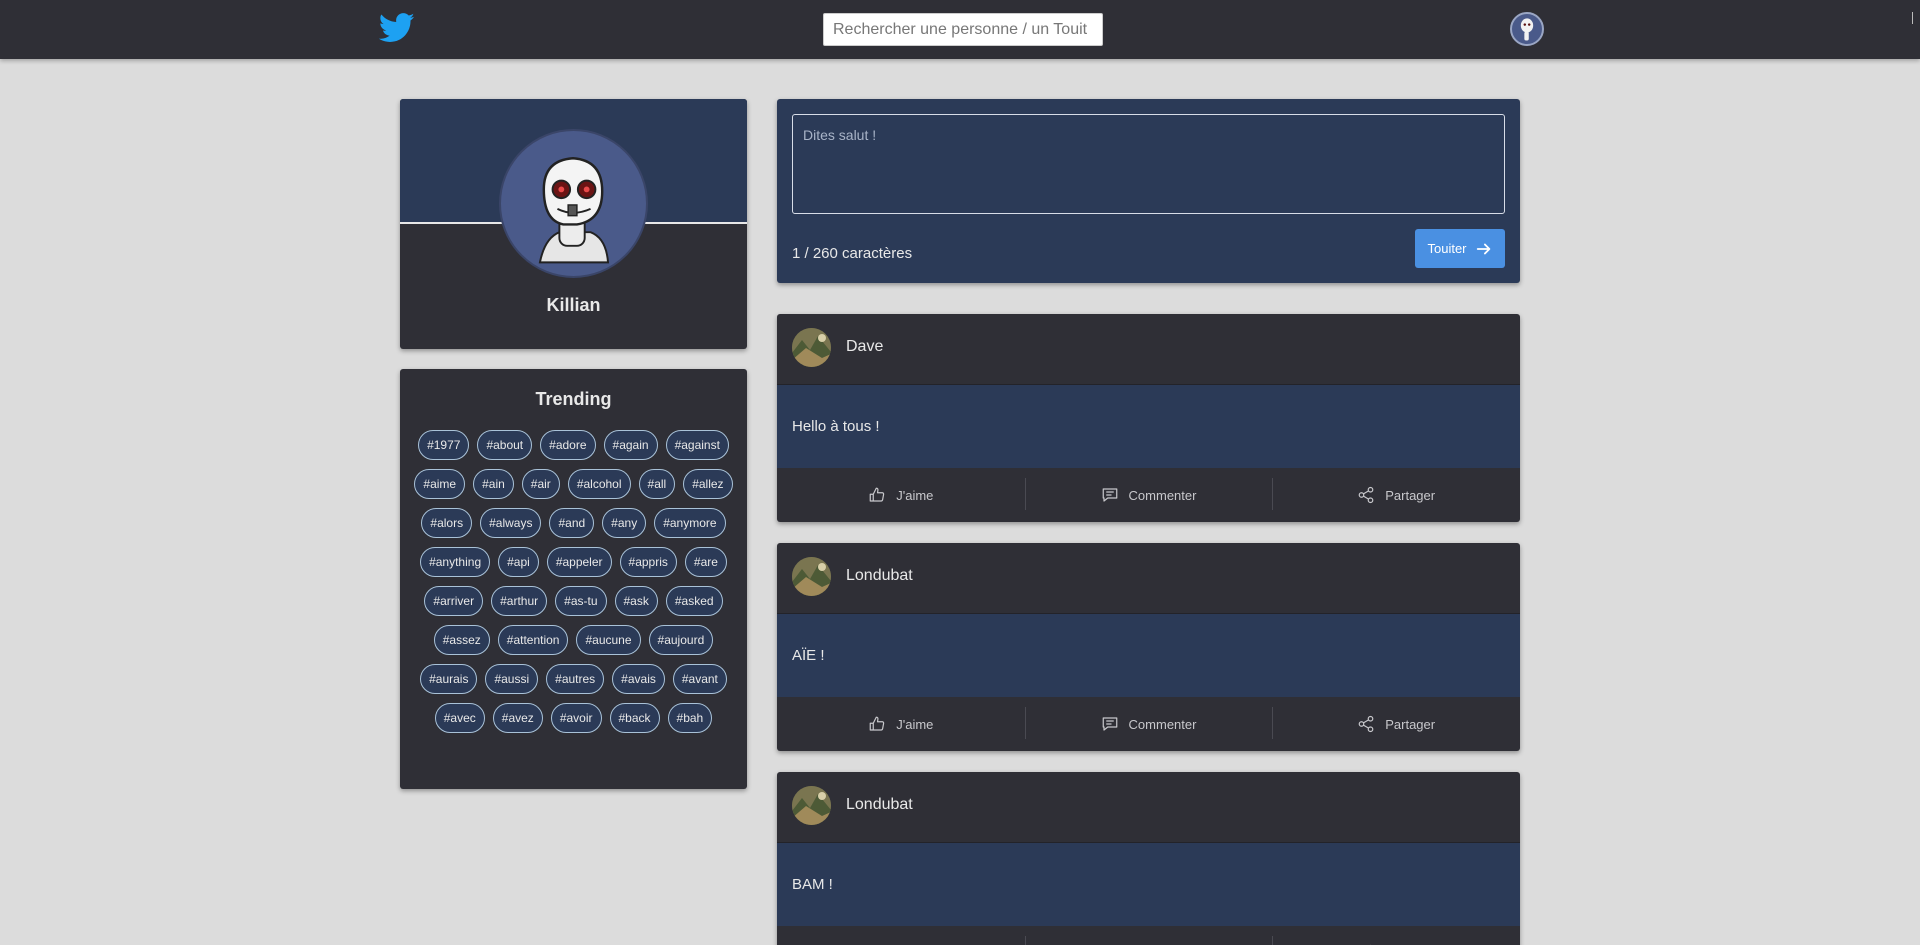 The width and height of the screenshot is (1920, 945). I want to click on profile-avatar, so click(573, 203).